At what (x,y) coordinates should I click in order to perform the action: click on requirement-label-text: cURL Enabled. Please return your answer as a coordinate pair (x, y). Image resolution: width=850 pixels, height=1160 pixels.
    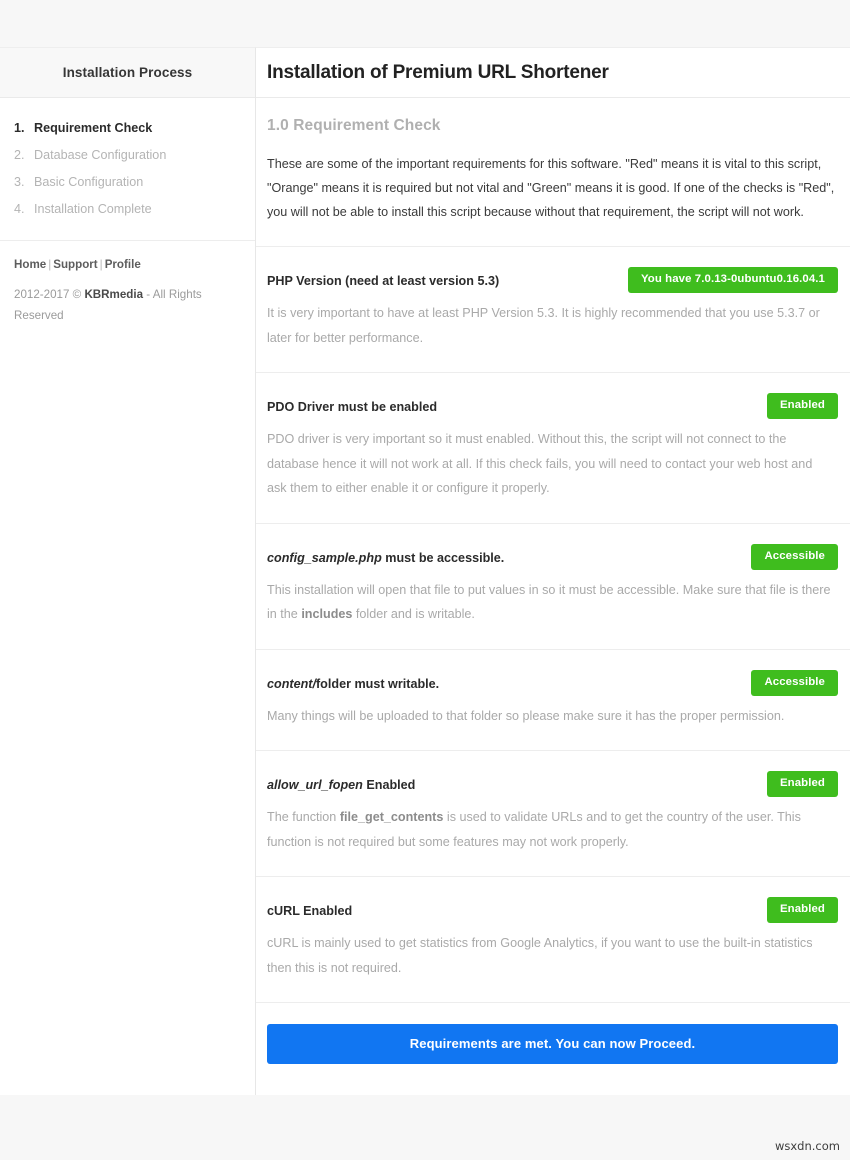
    Looking at the image, I should click on (310, 911).